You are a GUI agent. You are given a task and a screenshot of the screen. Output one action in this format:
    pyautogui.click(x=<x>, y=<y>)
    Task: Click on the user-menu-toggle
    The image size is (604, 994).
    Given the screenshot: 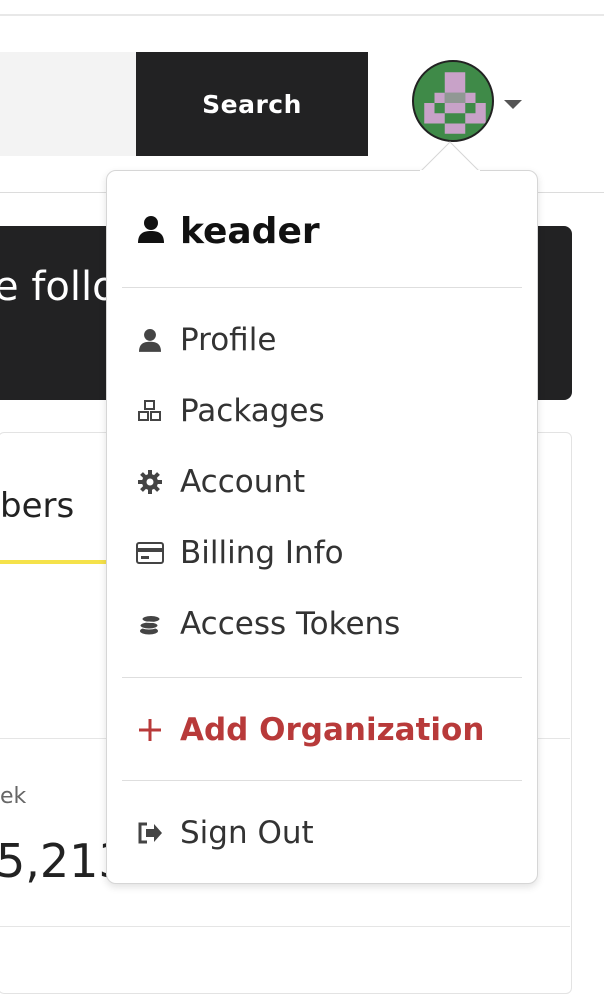 What is the action you would take?
    pyautogui.click(x=472, y=104)
    